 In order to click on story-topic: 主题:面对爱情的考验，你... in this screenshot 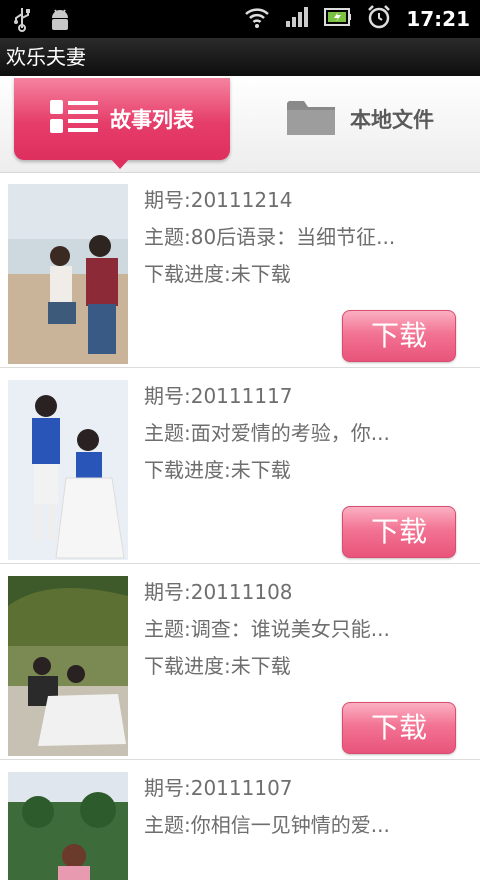, I will do `click(267, 433)`.